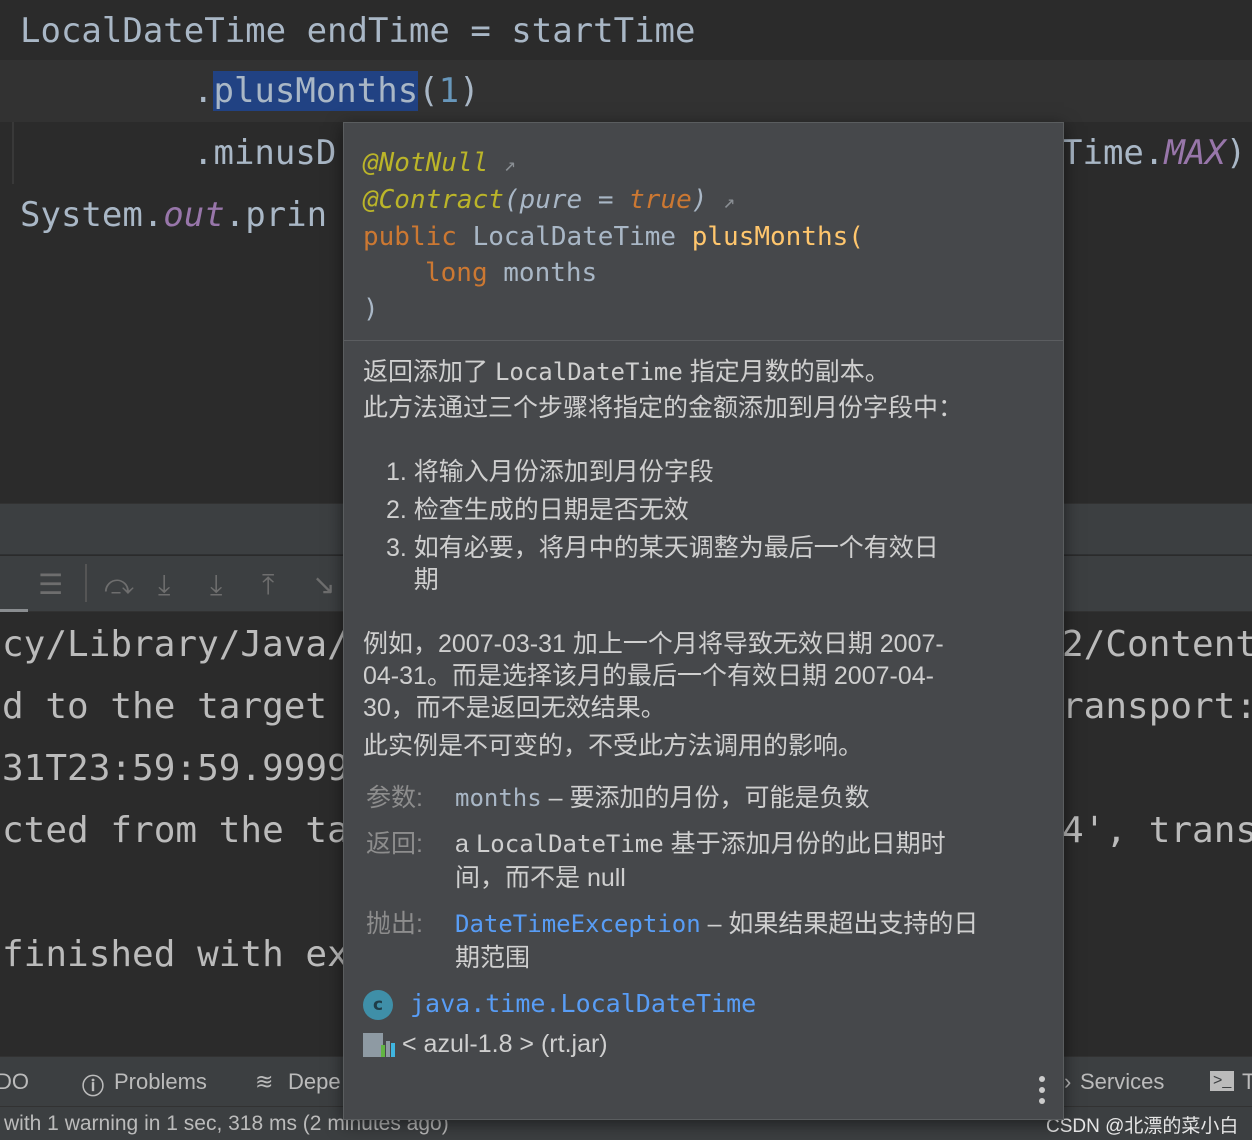 This screenshot has height=1140, width=1252. Describe the element at coordinates (175, 644) in the screenshot. I see `console-line: cy/Library/Java/` at that location.